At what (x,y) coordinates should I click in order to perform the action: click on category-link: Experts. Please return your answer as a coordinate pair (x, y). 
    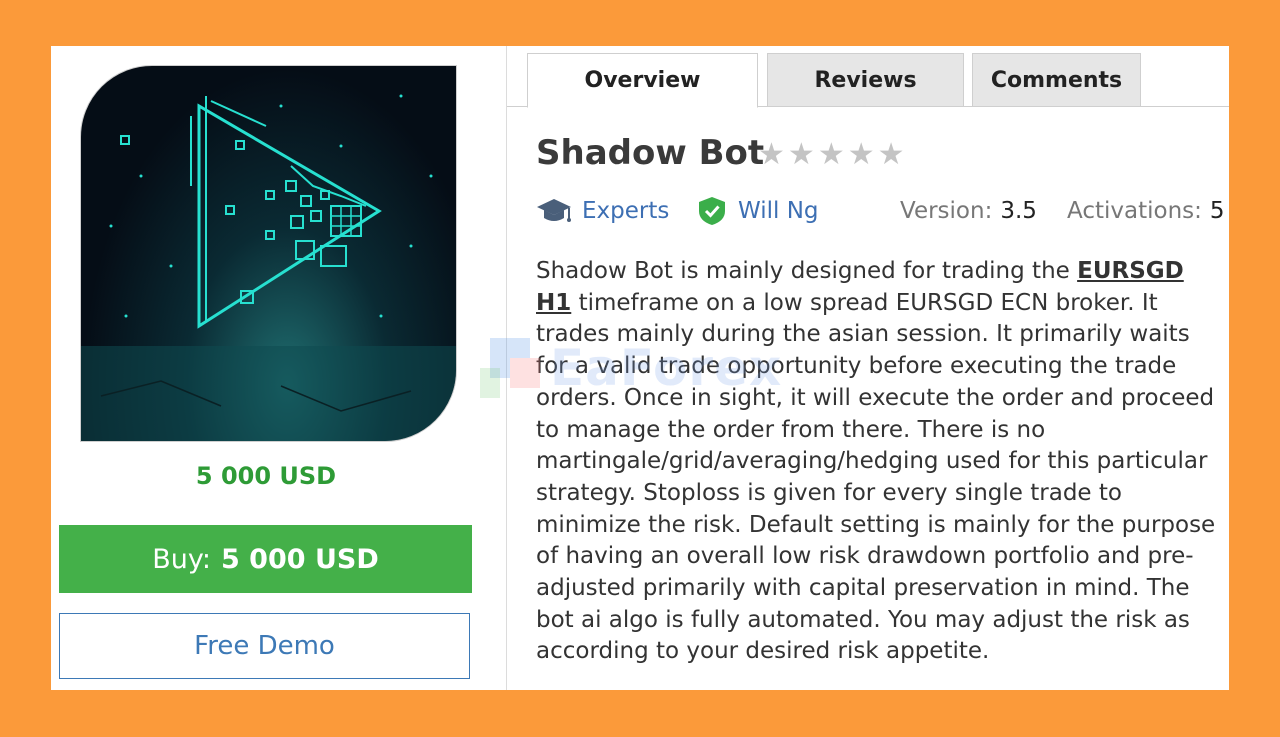
    Looking at the image, I should click on (602, 211).